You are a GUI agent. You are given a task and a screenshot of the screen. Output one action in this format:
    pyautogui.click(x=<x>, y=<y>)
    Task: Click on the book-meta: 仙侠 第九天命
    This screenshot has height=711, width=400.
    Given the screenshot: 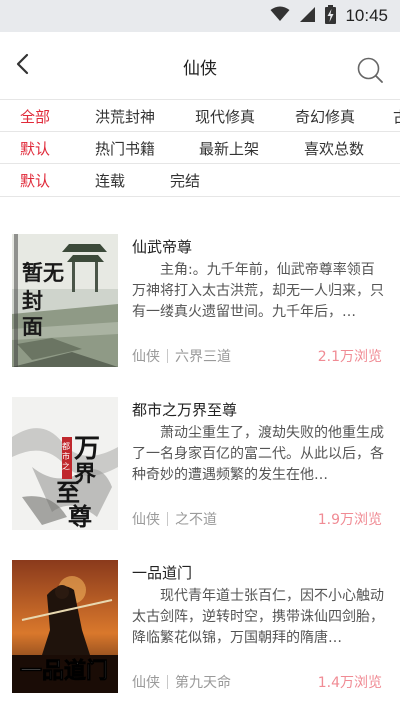 What is the action you would take?
    pyautogui.click(x=181, y=682)
    